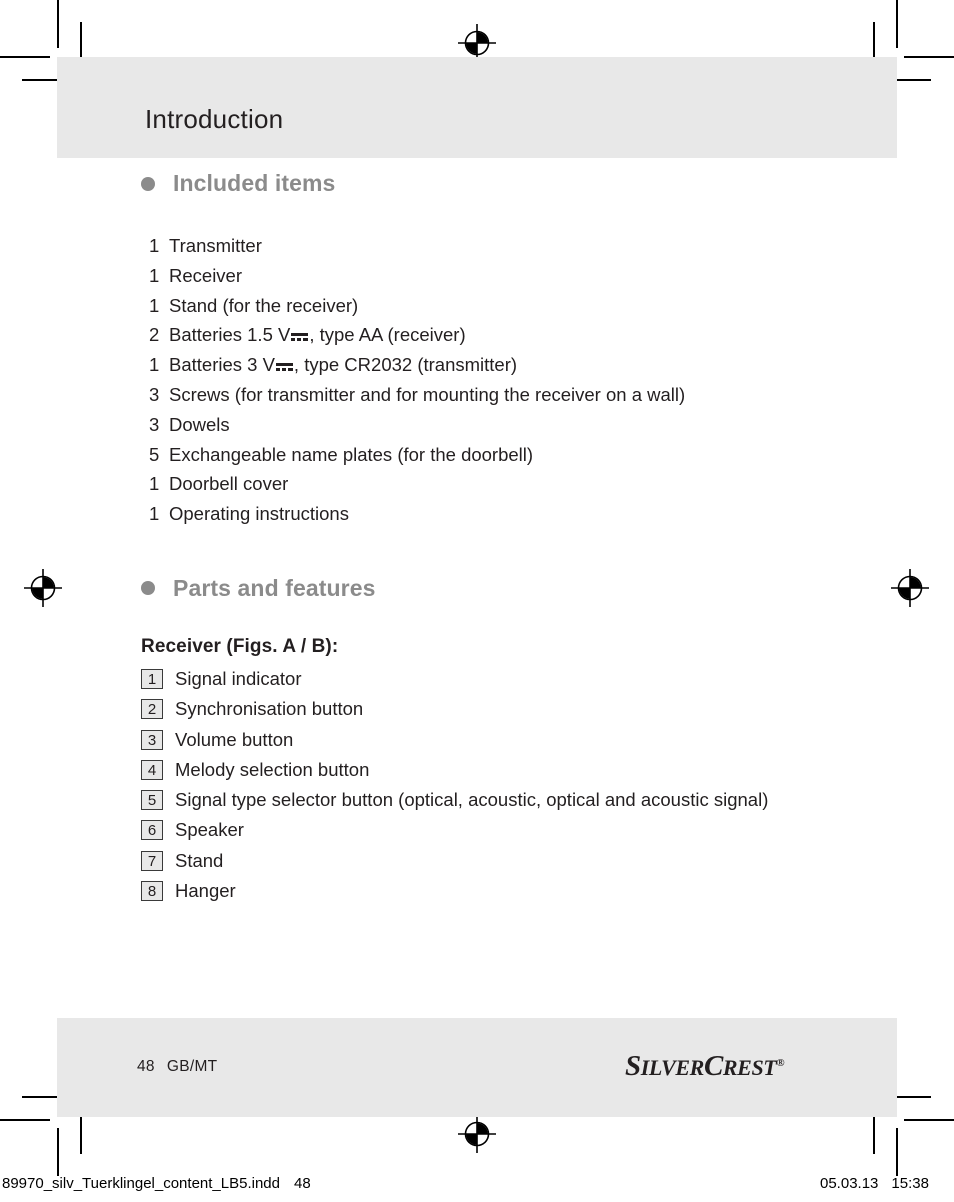  I want to click on crop-mark-bottom-right-horizontal, so click(929, 1120).